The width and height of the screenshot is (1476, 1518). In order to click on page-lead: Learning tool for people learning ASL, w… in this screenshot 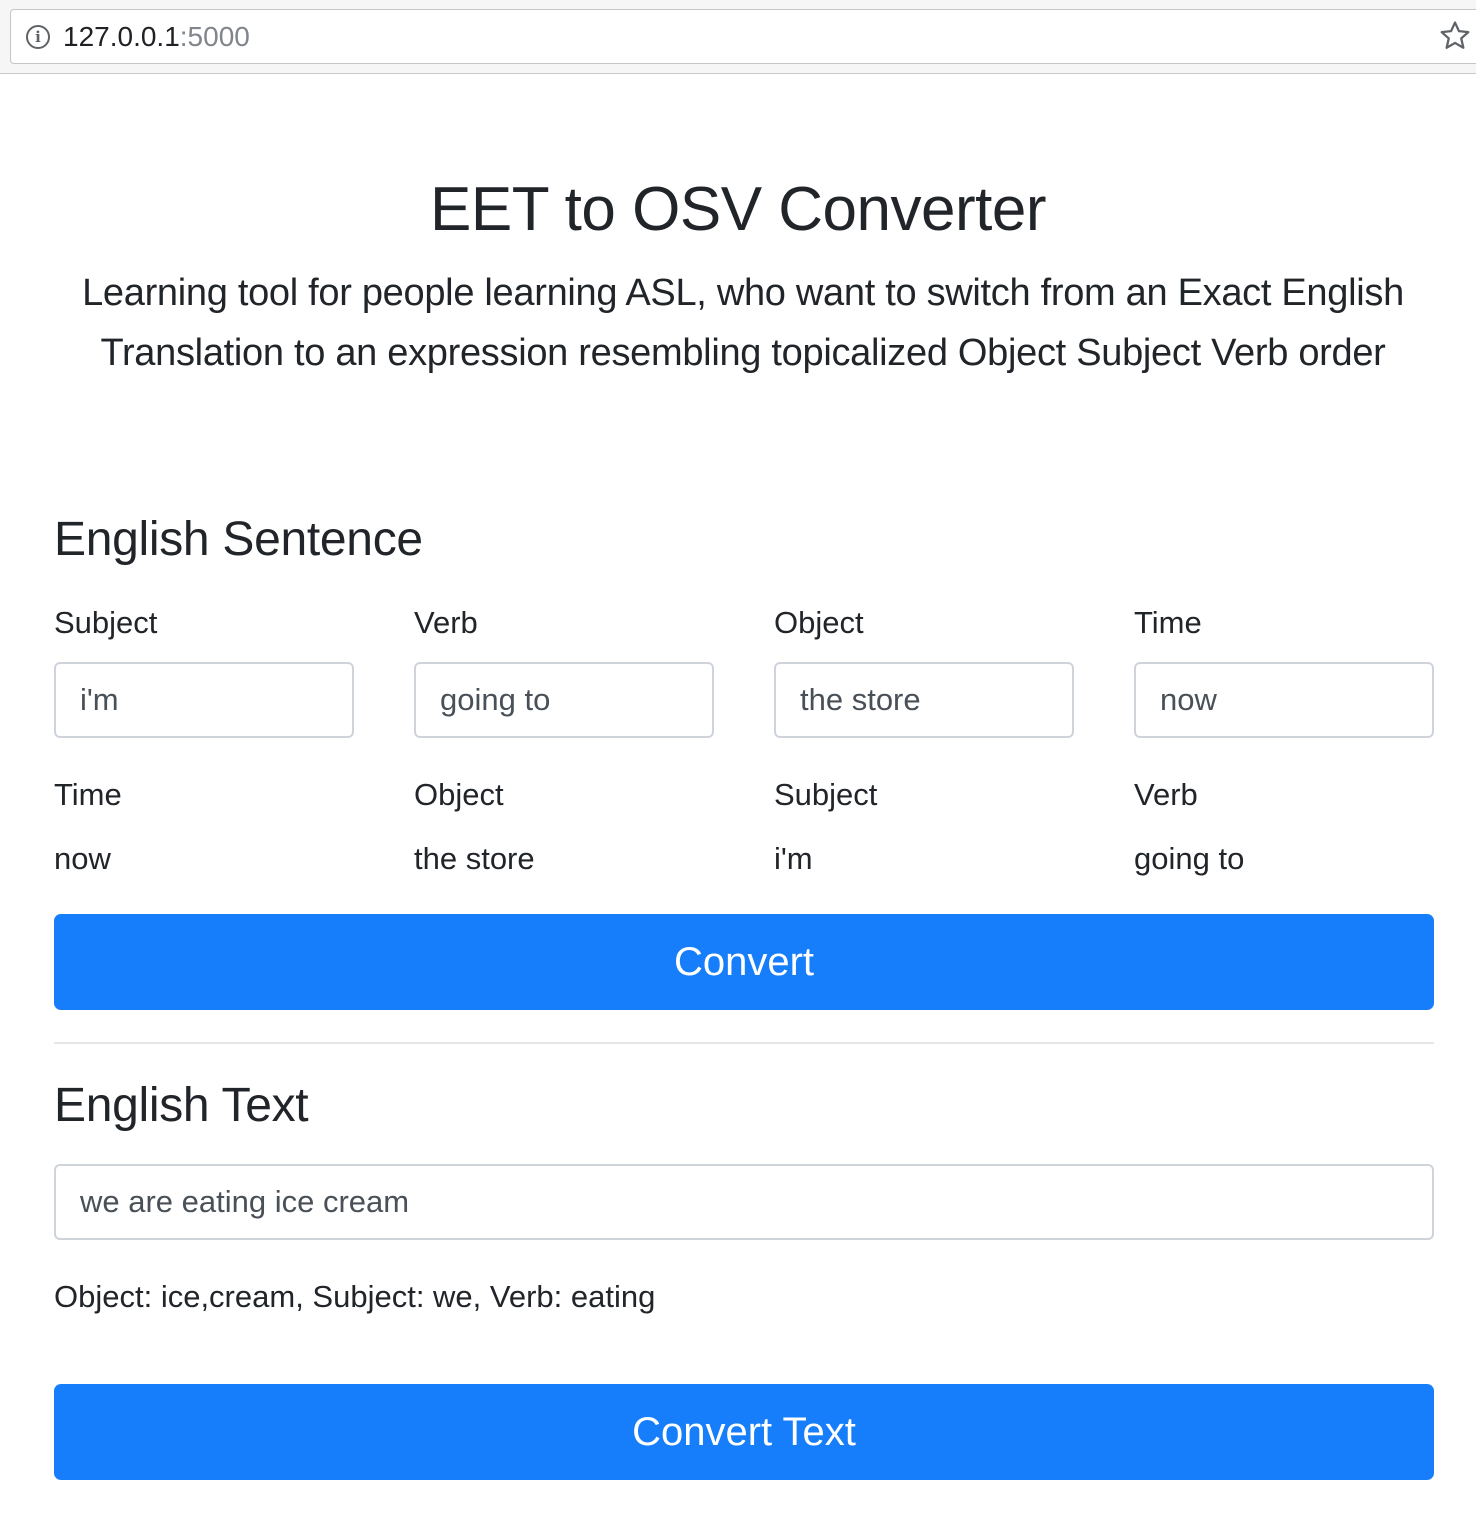, I will do `click(743, 323)`.